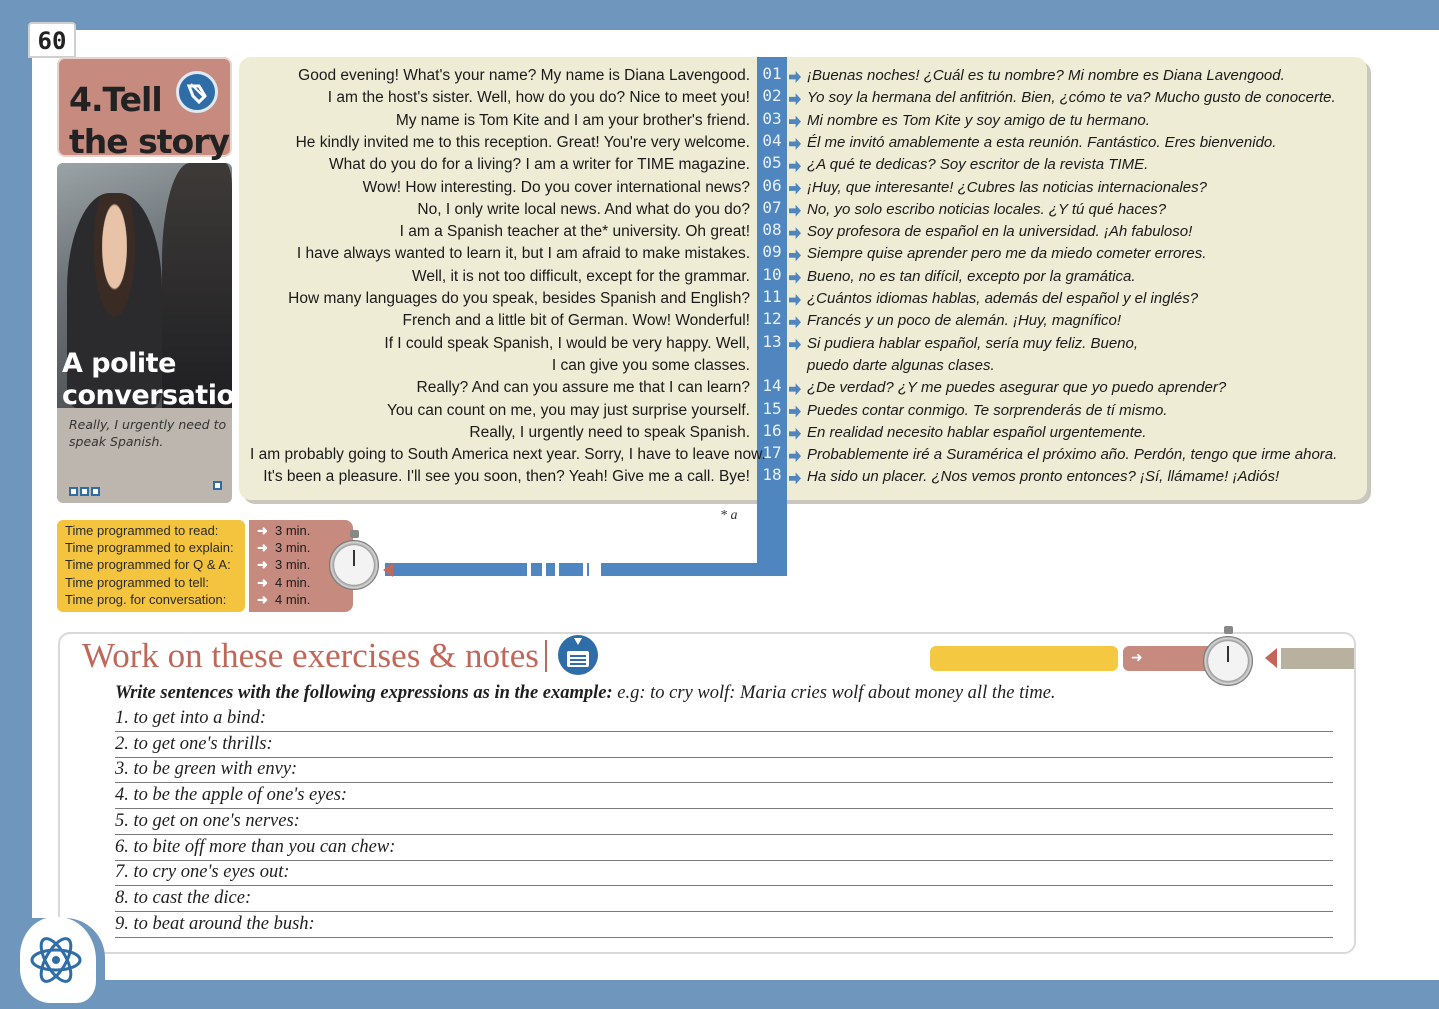 This screenshot has width=1439, height=1009. I want to click on dialogue-line-number: 03, so click(772, 119).